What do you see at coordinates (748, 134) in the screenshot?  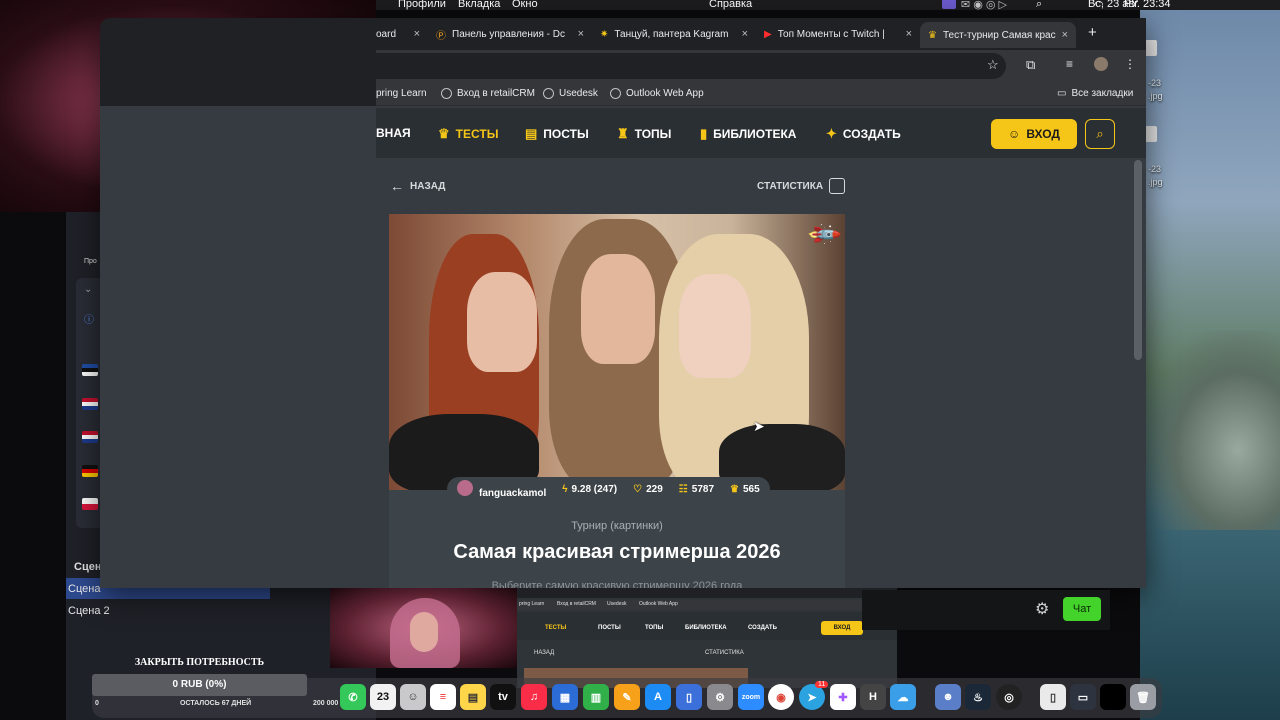 I see `nav-item-library: ▮ БИБЛИОТЕКА` at bounding box center [748, 134].